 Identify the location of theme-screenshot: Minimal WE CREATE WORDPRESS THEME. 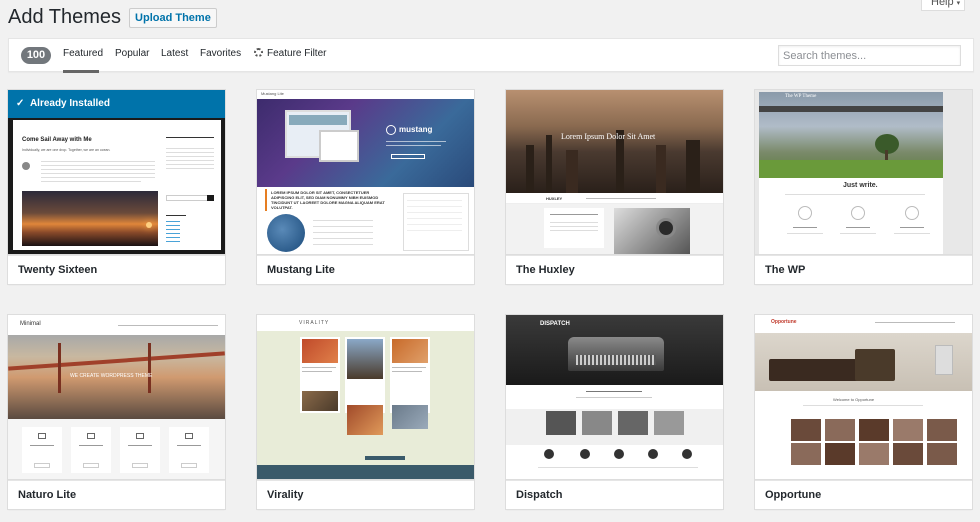
(116, 397).